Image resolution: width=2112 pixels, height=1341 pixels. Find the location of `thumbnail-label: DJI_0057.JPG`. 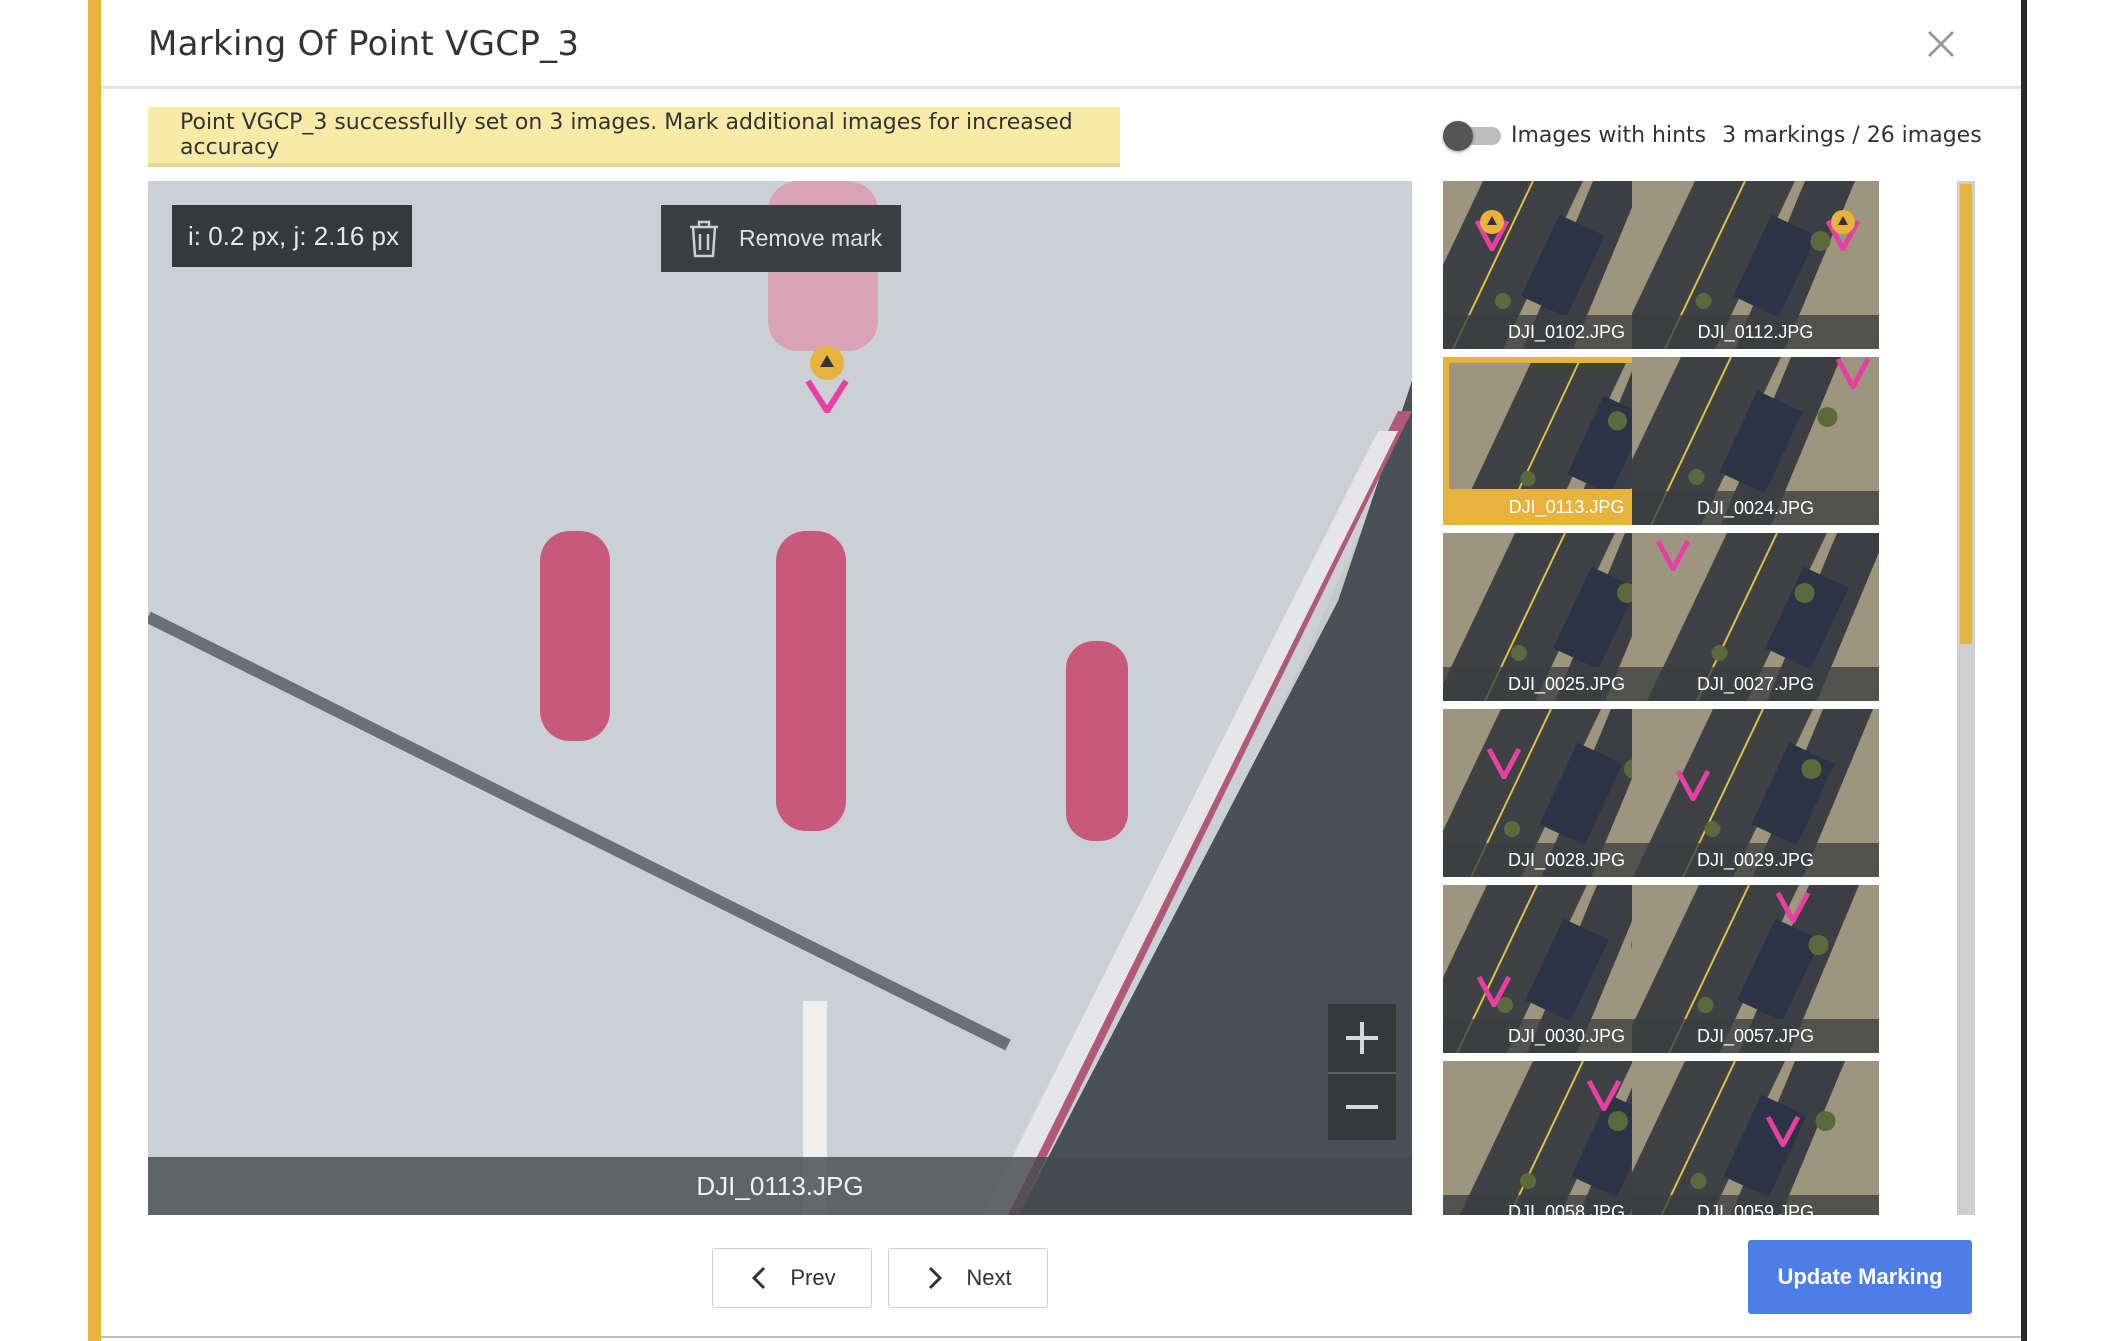

thumbnail-label: DJI_0057.JPG is located at coordinates (1755, 1036).